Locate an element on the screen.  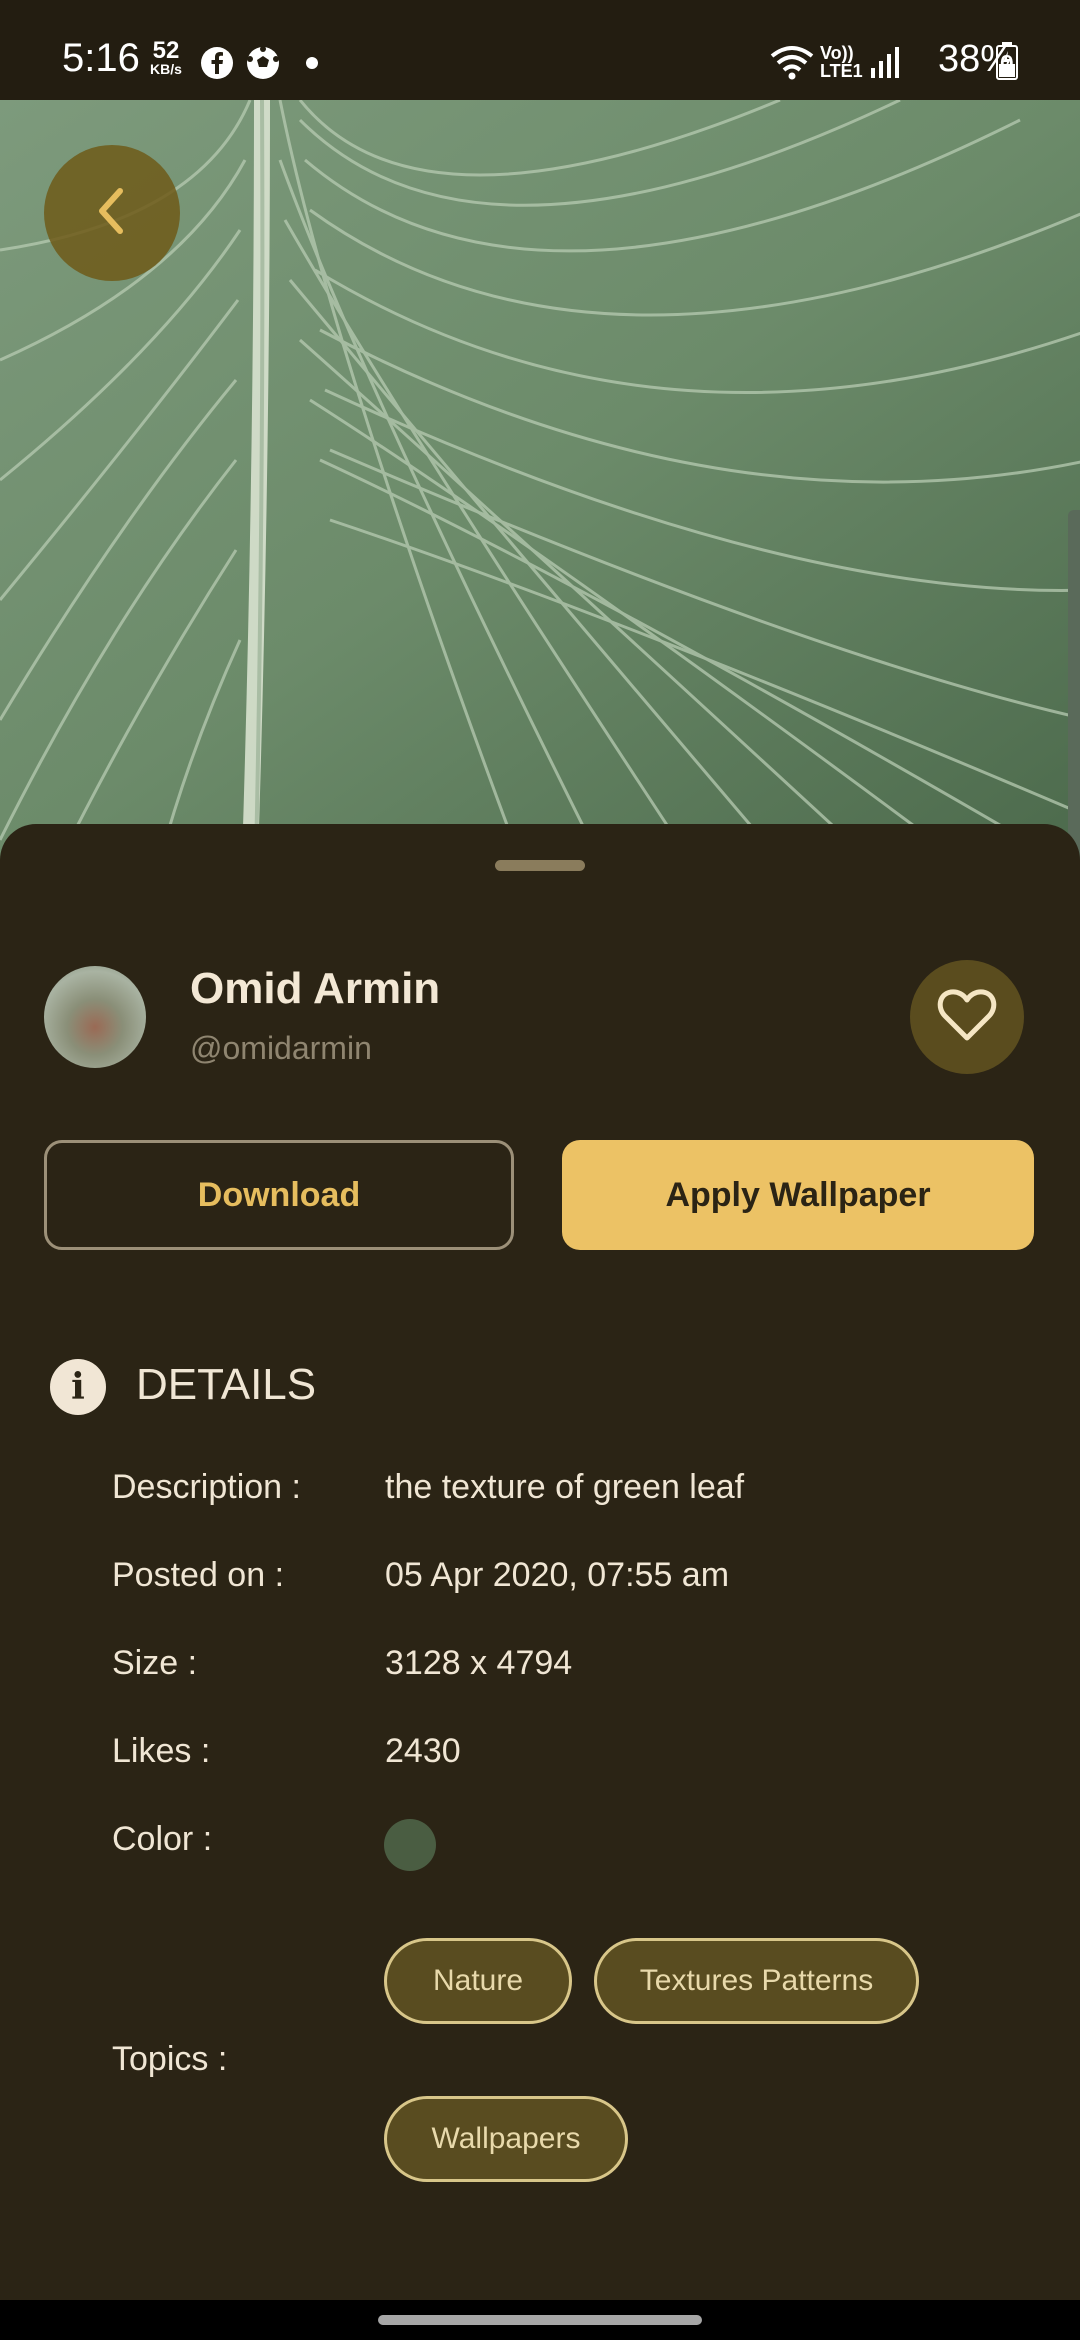
likes-label: Likes : is located at coordinates (161, 1751).